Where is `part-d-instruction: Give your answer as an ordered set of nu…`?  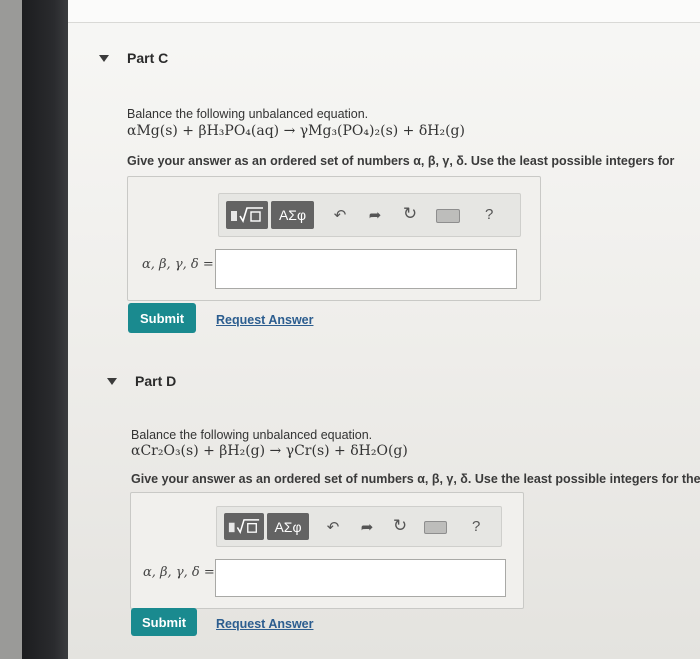 part-d-instruction: Give your answer as an ordered set of nu… is located at coordinates (415, 479).